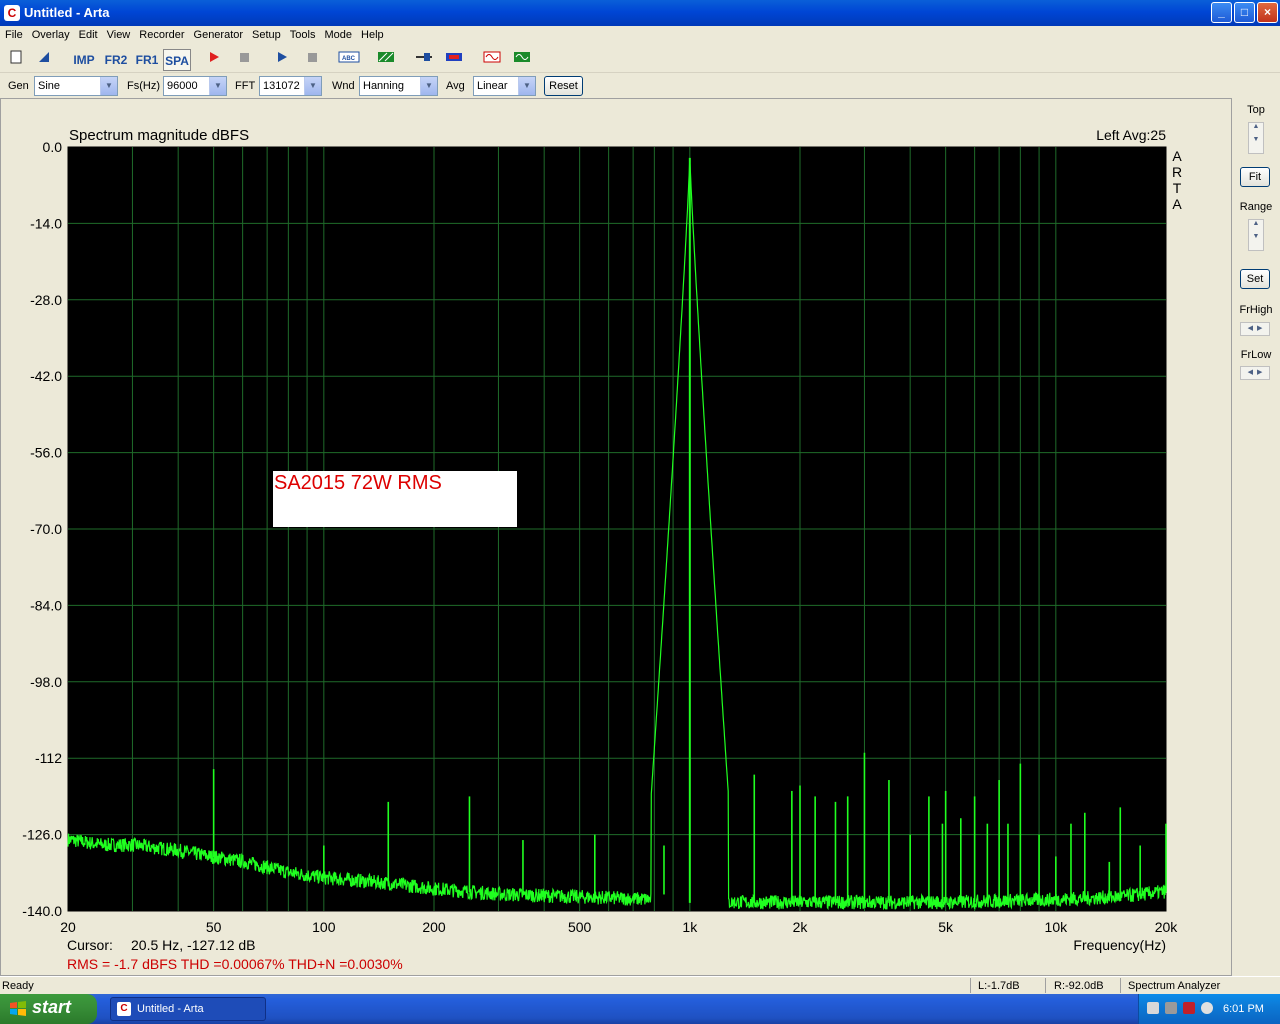 This screenshot has width=1280, height=1024. What do you see at coordinates (147, 60) in the screenshot?
I see `fr1-mode-button: FR1` at bounding box center [147, 60].